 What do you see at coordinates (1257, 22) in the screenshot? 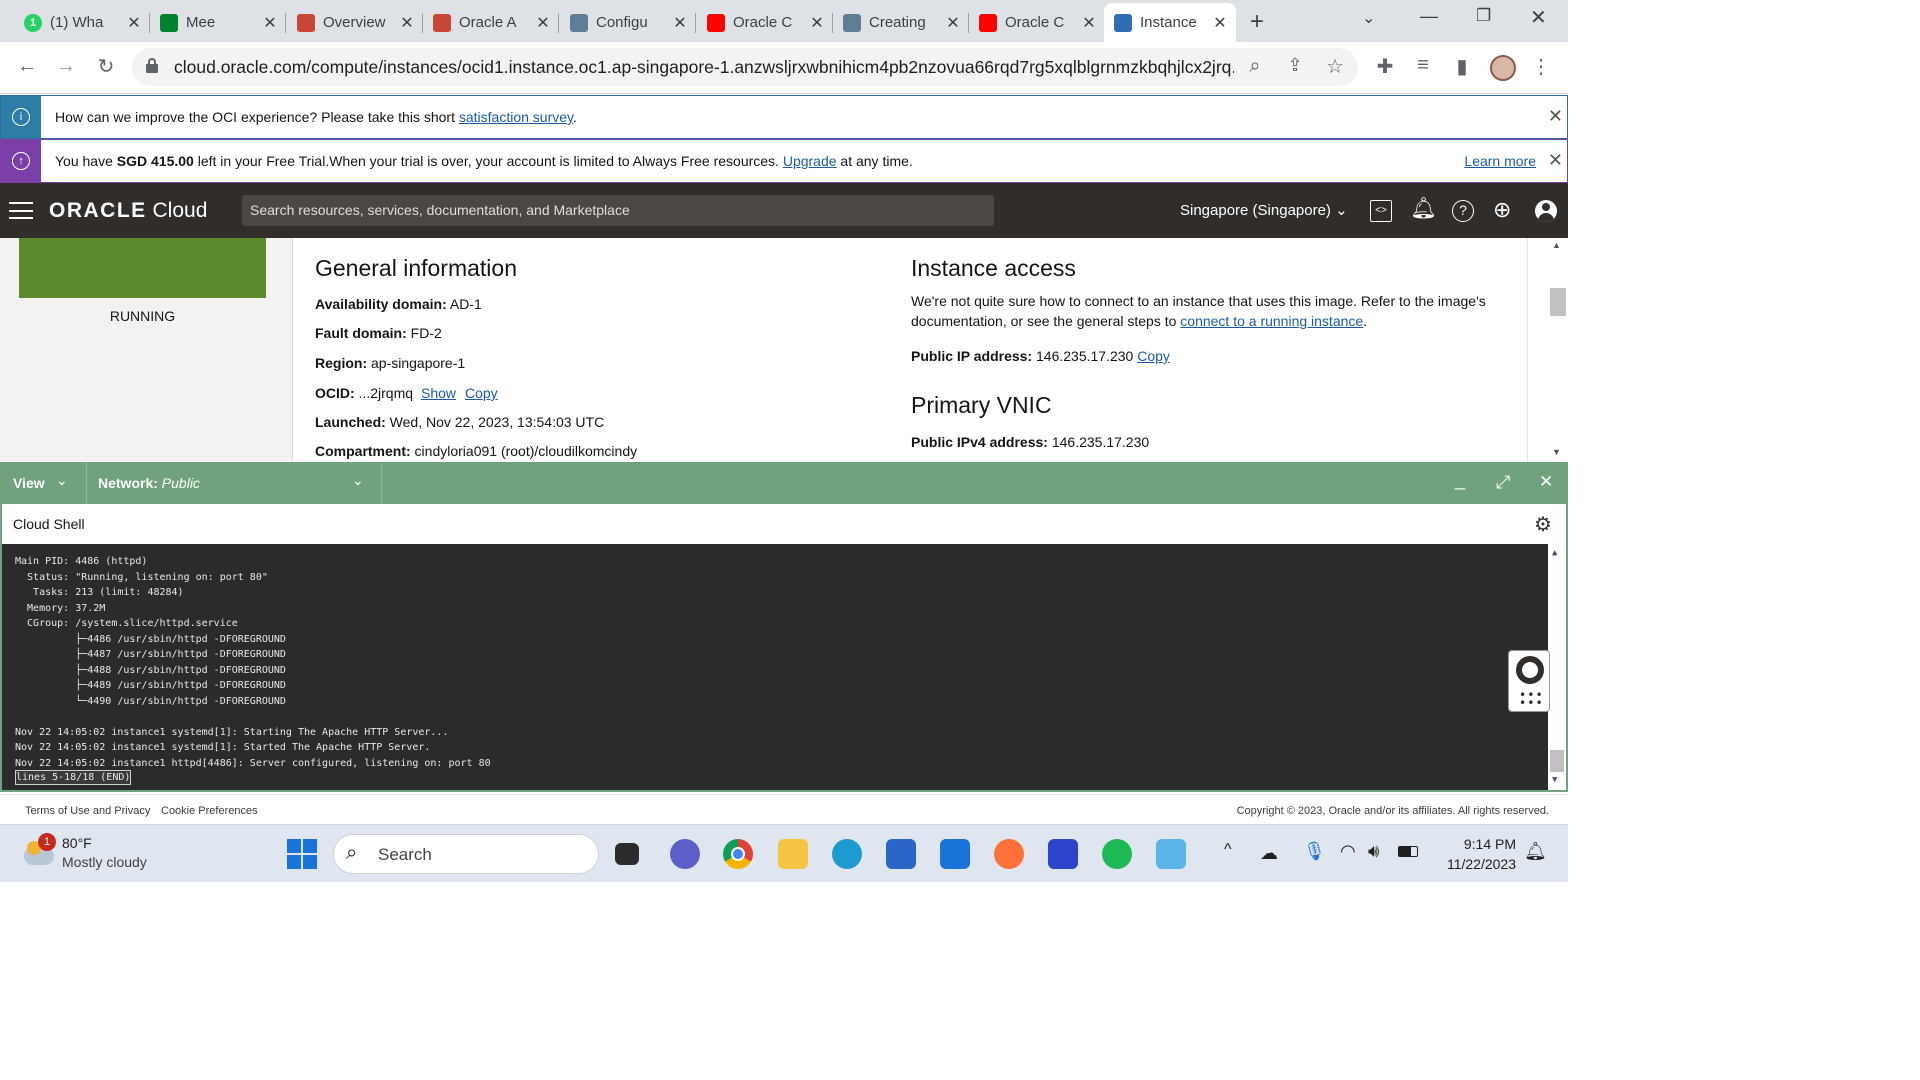
I see `new-tab-button: +` at bounding box center [1257, 22].